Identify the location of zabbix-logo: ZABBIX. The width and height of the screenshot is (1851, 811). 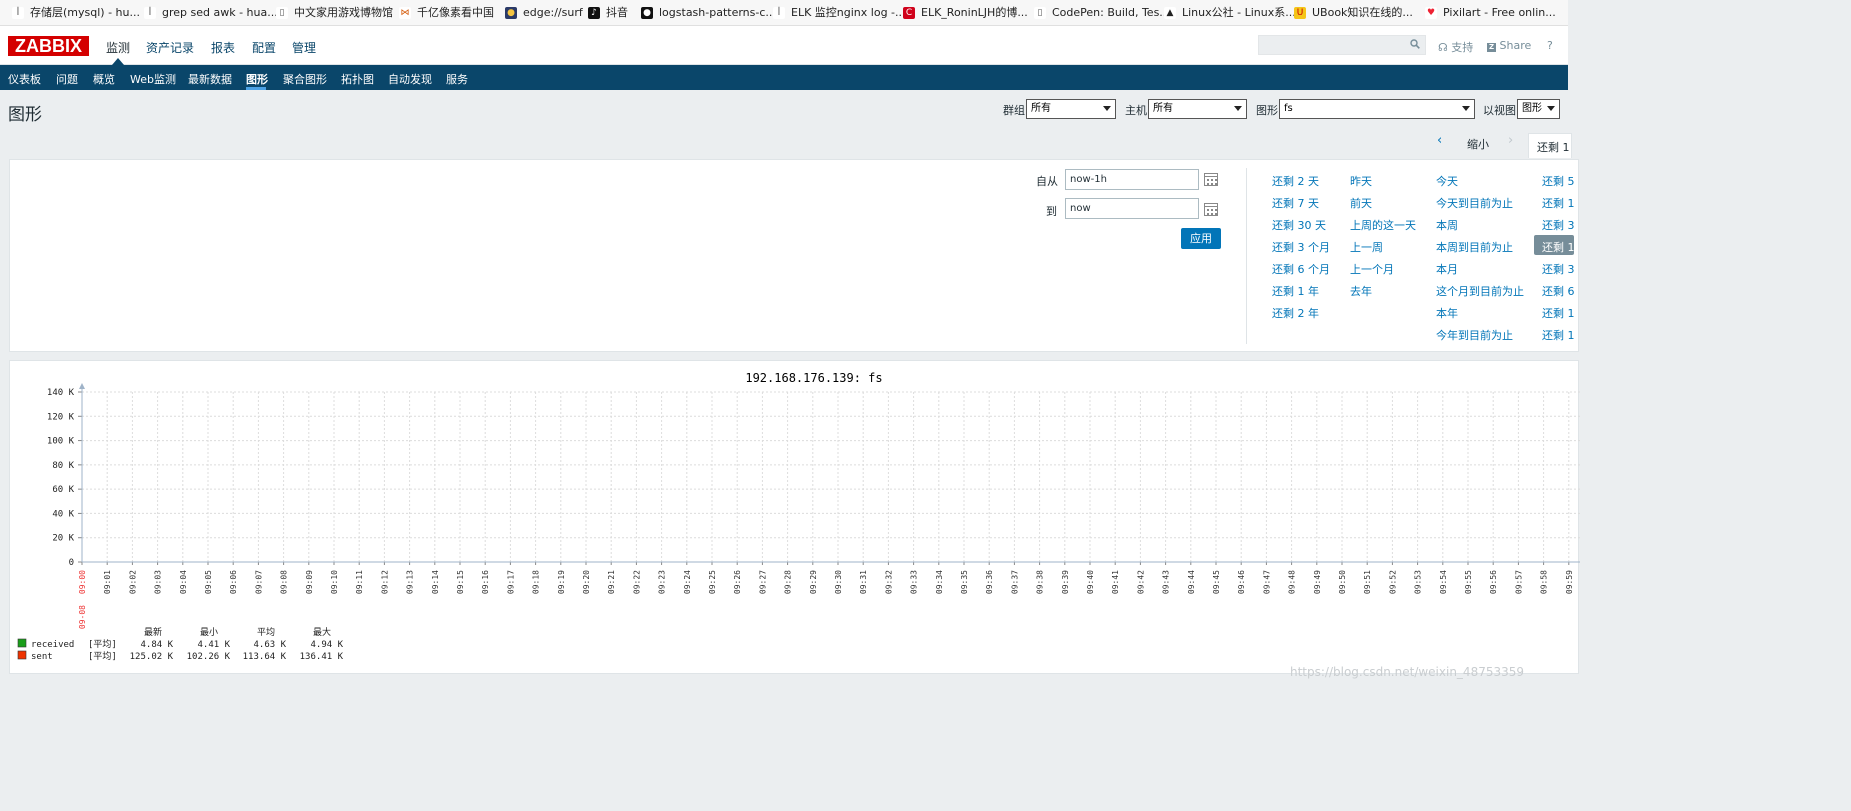
(48, 46).